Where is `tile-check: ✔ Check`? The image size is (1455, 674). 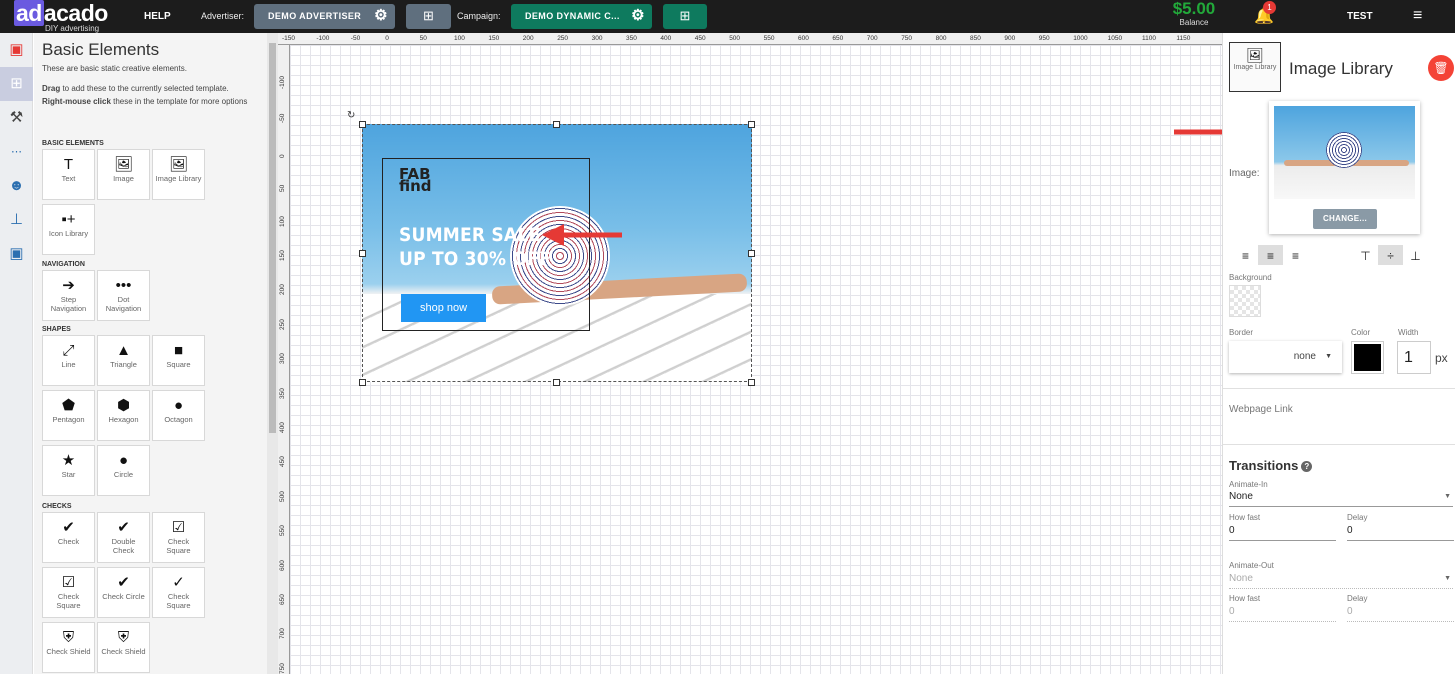
tile-check: ✔ Check is located at coordinates (68, 537).